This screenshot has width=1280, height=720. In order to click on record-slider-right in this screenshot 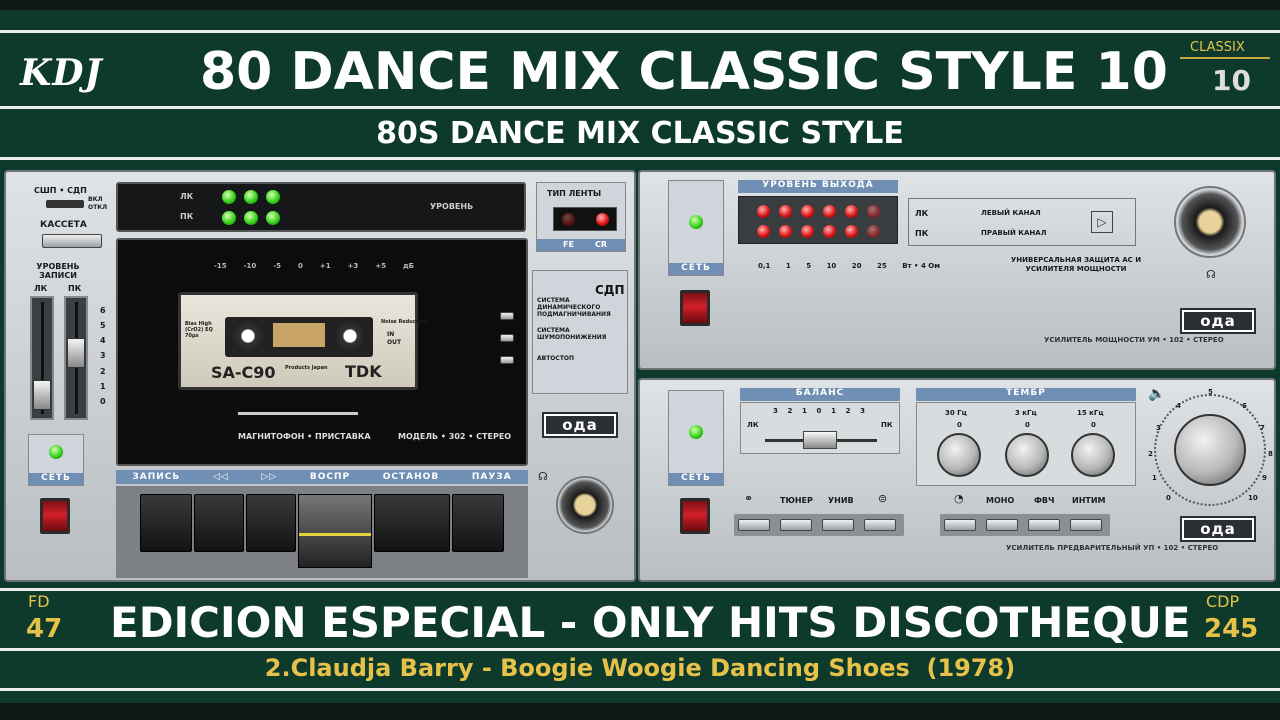, I will do `click(76, 358)`.